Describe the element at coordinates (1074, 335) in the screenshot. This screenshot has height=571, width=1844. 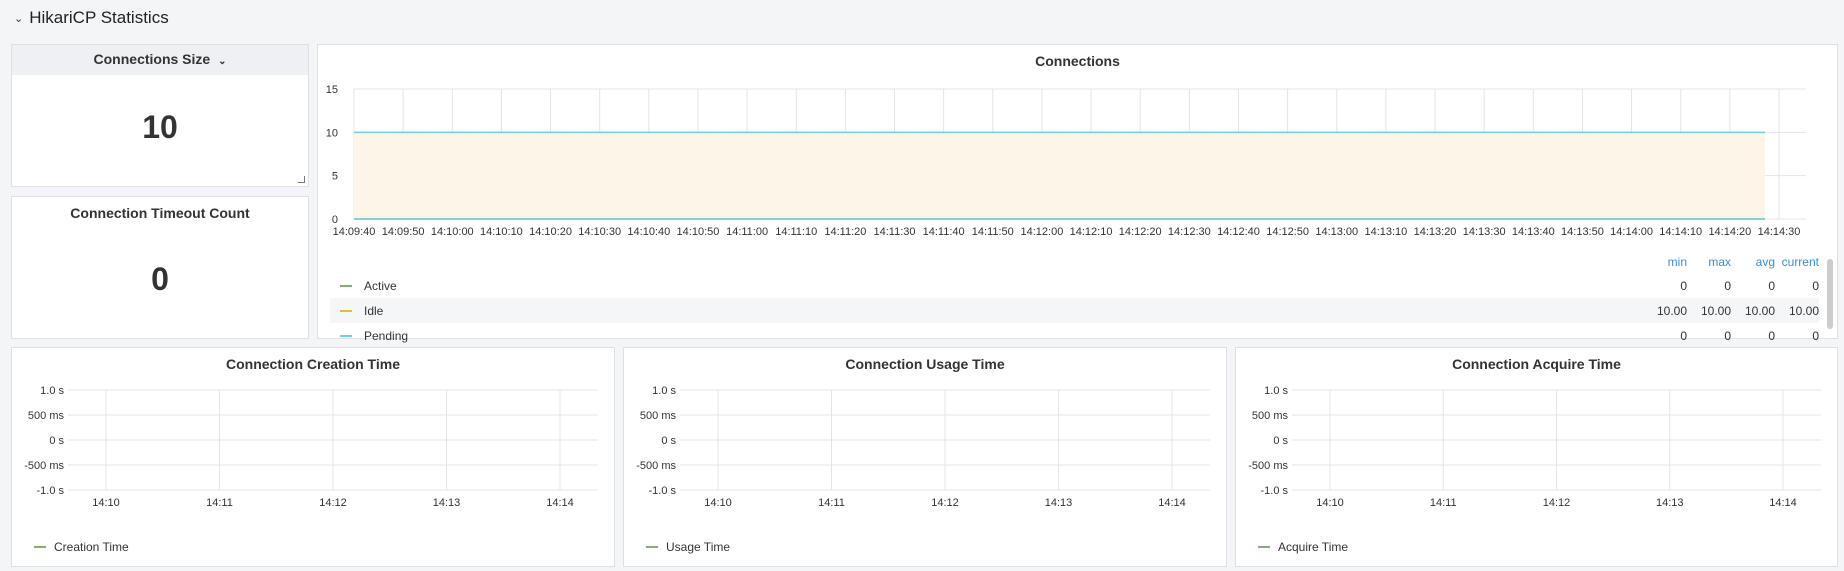
I see `legend-row-pending: Pending 0 0 0 0` at that location.